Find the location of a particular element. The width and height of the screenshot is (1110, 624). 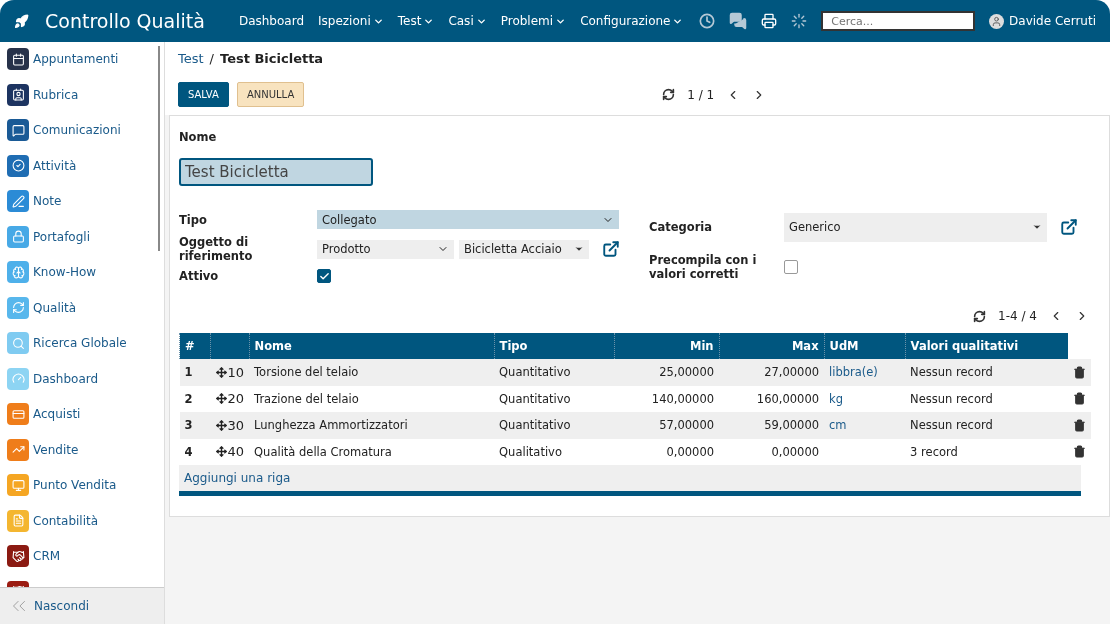

sidebar-item: Know-How is located at coordinates (84, 272).